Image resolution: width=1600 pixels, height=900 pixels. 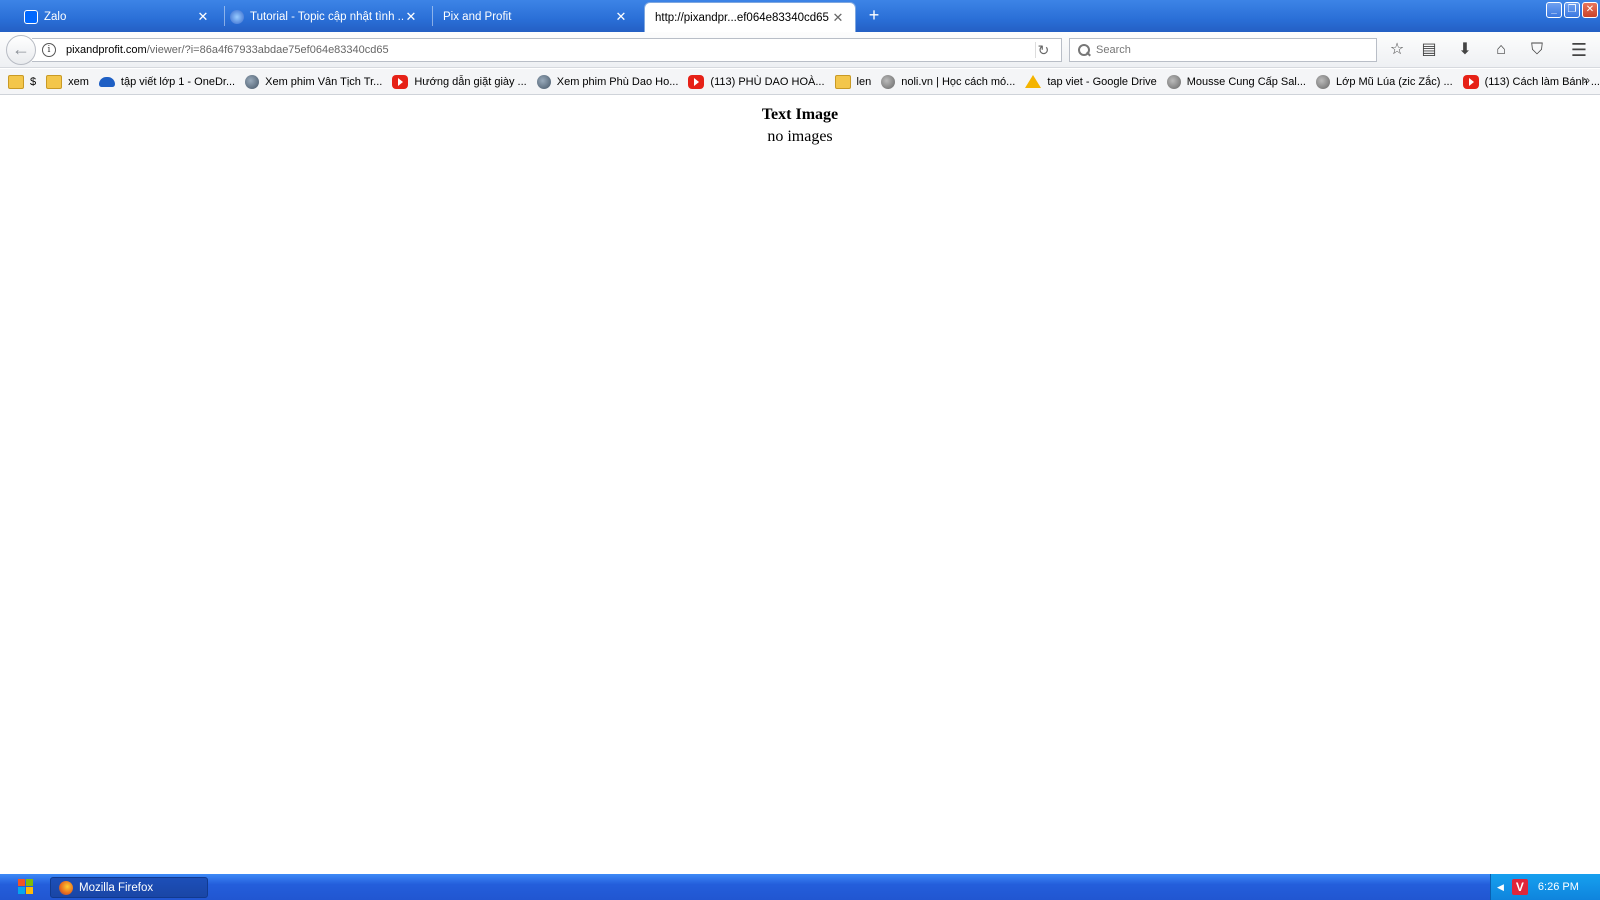 I want to click on search-icon, so click(x=1084, y=50).